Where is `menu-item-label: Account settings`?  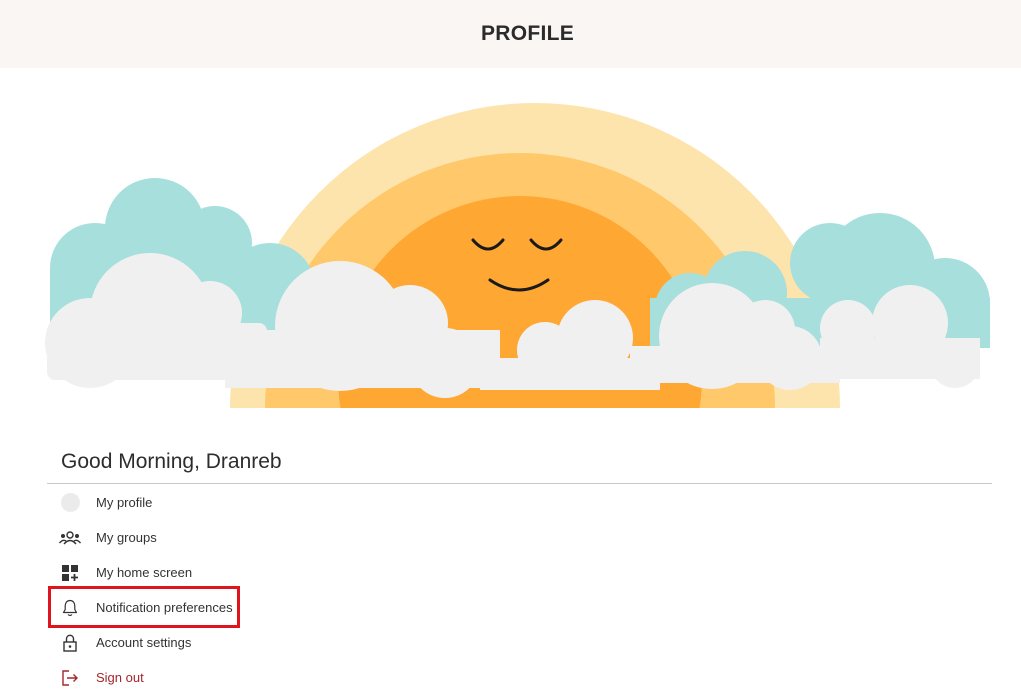 menu-item-label: Account settings is located at coordinates (144, 642).